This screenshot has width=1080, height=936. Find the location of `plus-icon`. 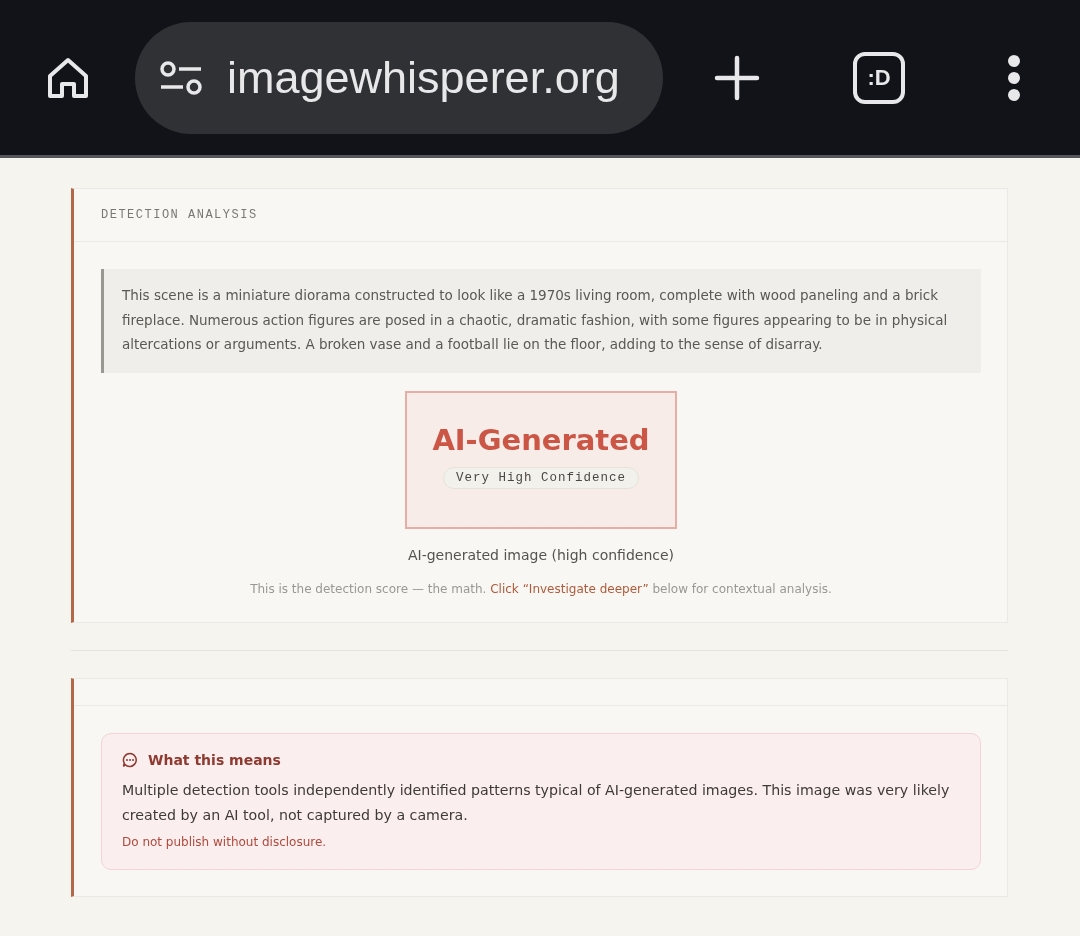

plus-icon is located at coordinates (737, 77).